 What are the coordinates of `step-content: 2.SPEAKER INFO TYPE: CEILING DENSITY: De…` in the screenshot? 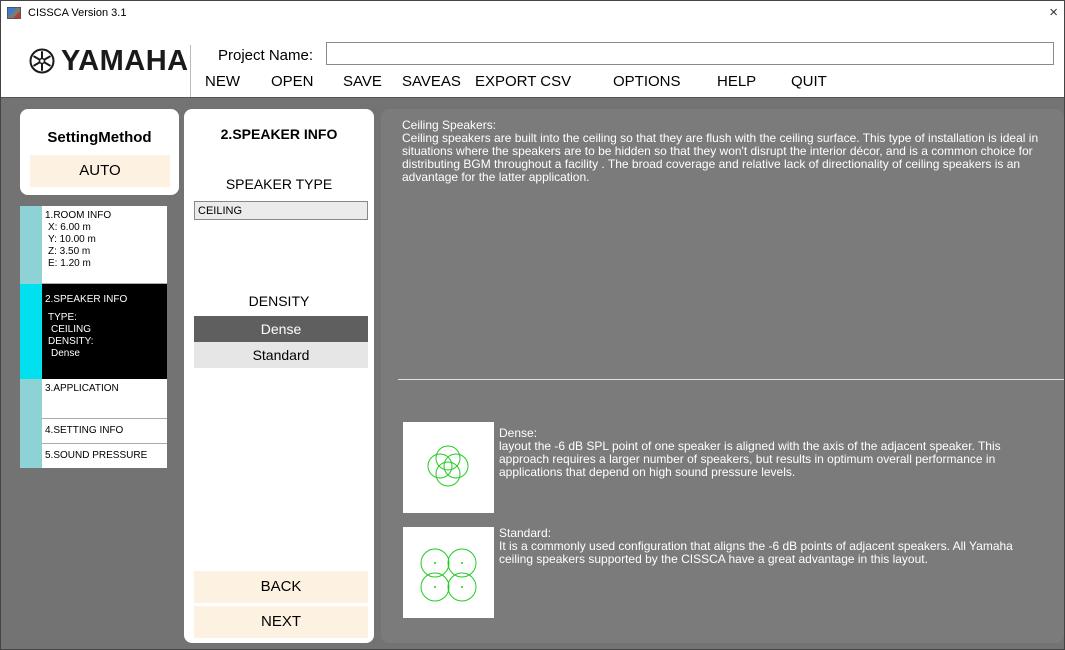 It's located at (86, 327).